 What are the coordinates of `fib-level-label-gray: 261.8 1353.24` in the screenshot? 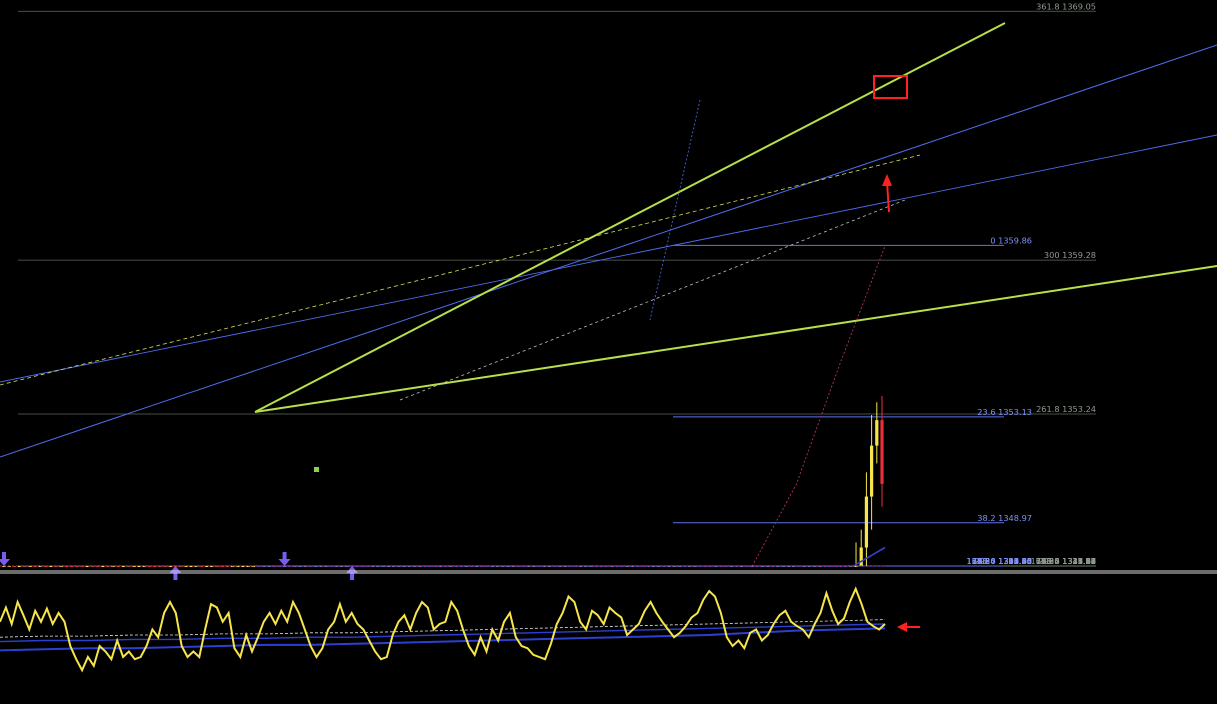 It's located at (1066, 409).